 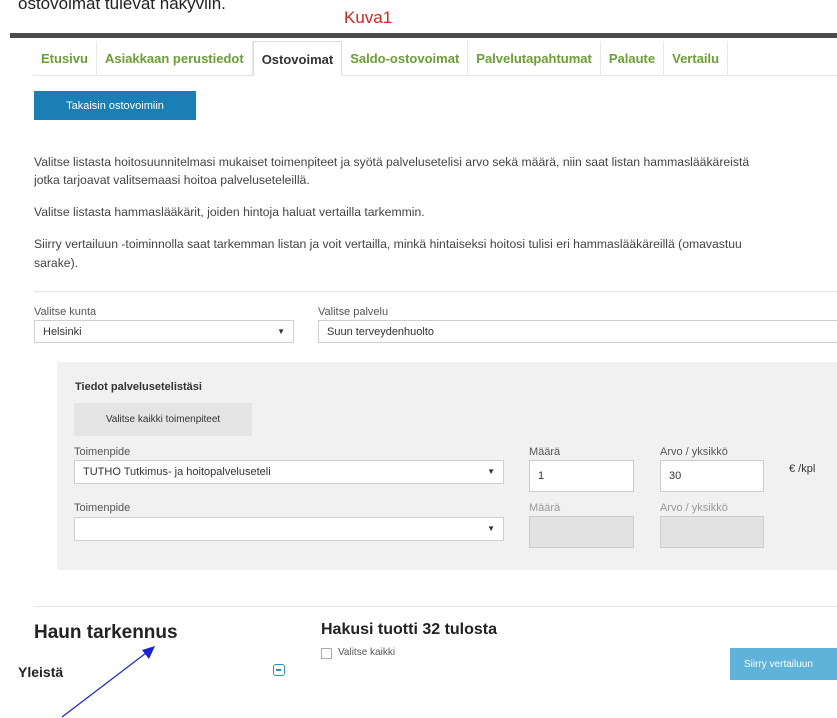 I want to click on arrow-line, so click(x=106, y=683).